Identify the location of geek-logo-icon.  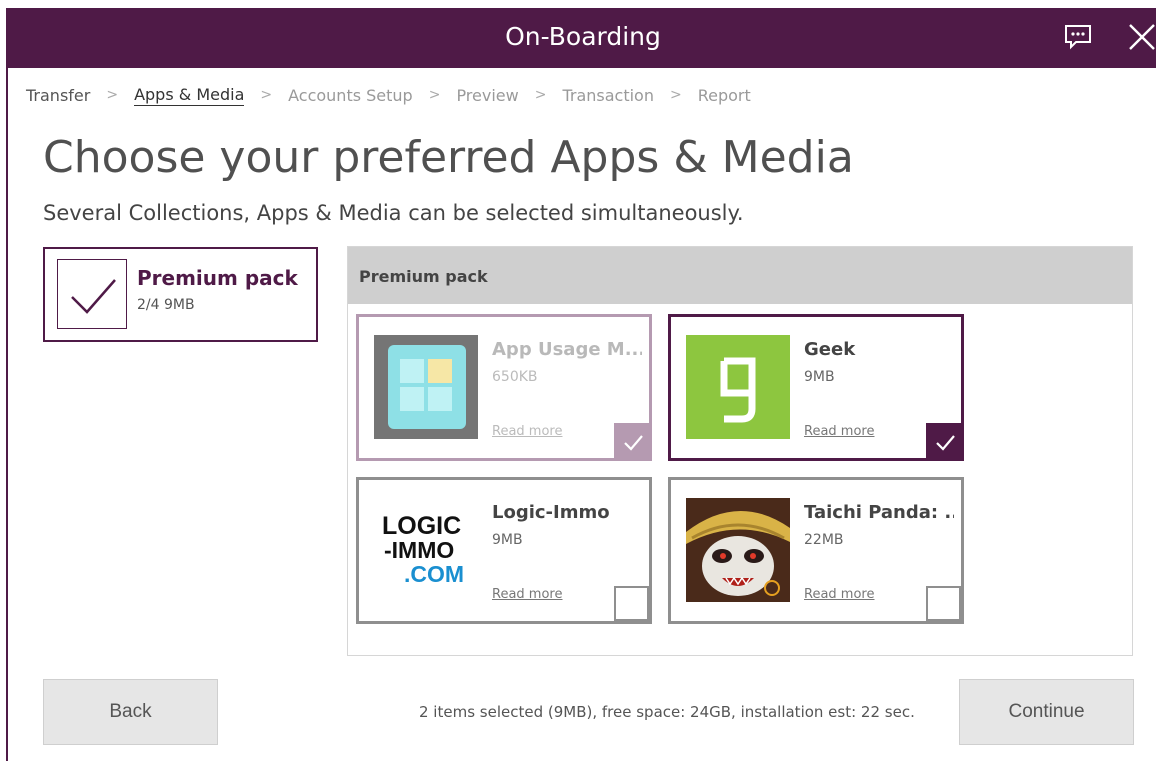
(738, 387).